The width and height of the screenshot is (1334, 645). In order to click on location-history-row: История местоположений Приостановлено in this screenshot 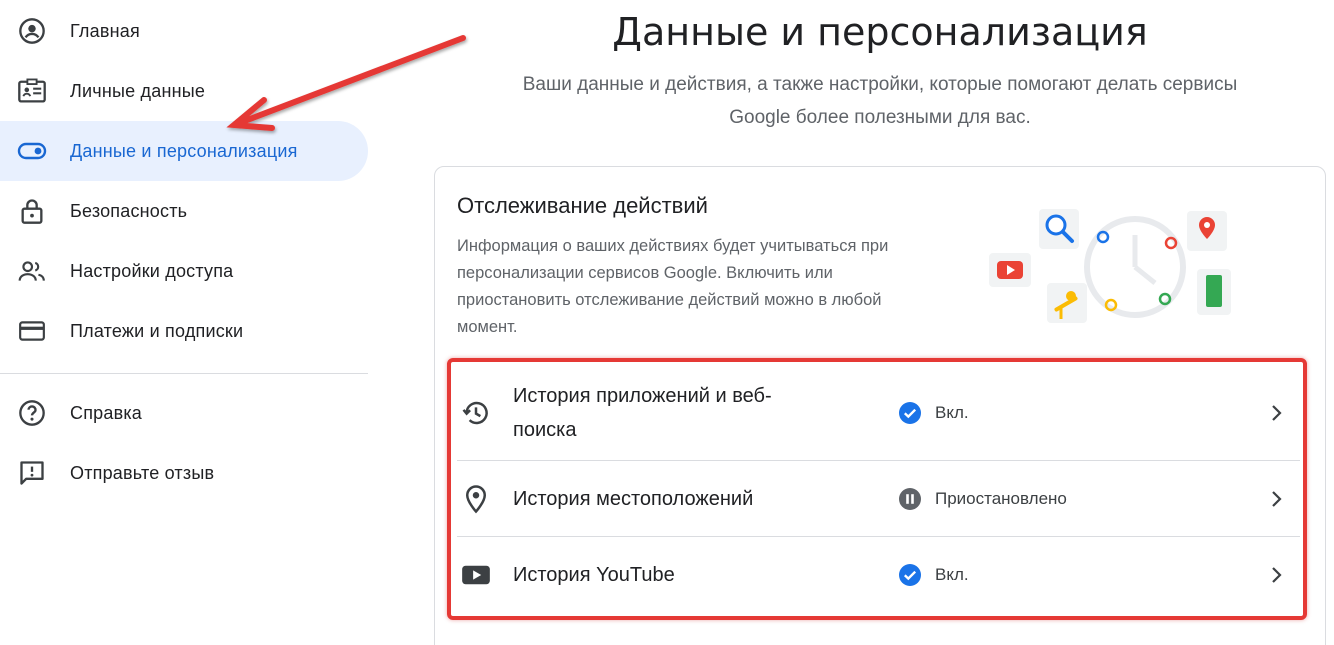, I will do `click(878, 498)`.